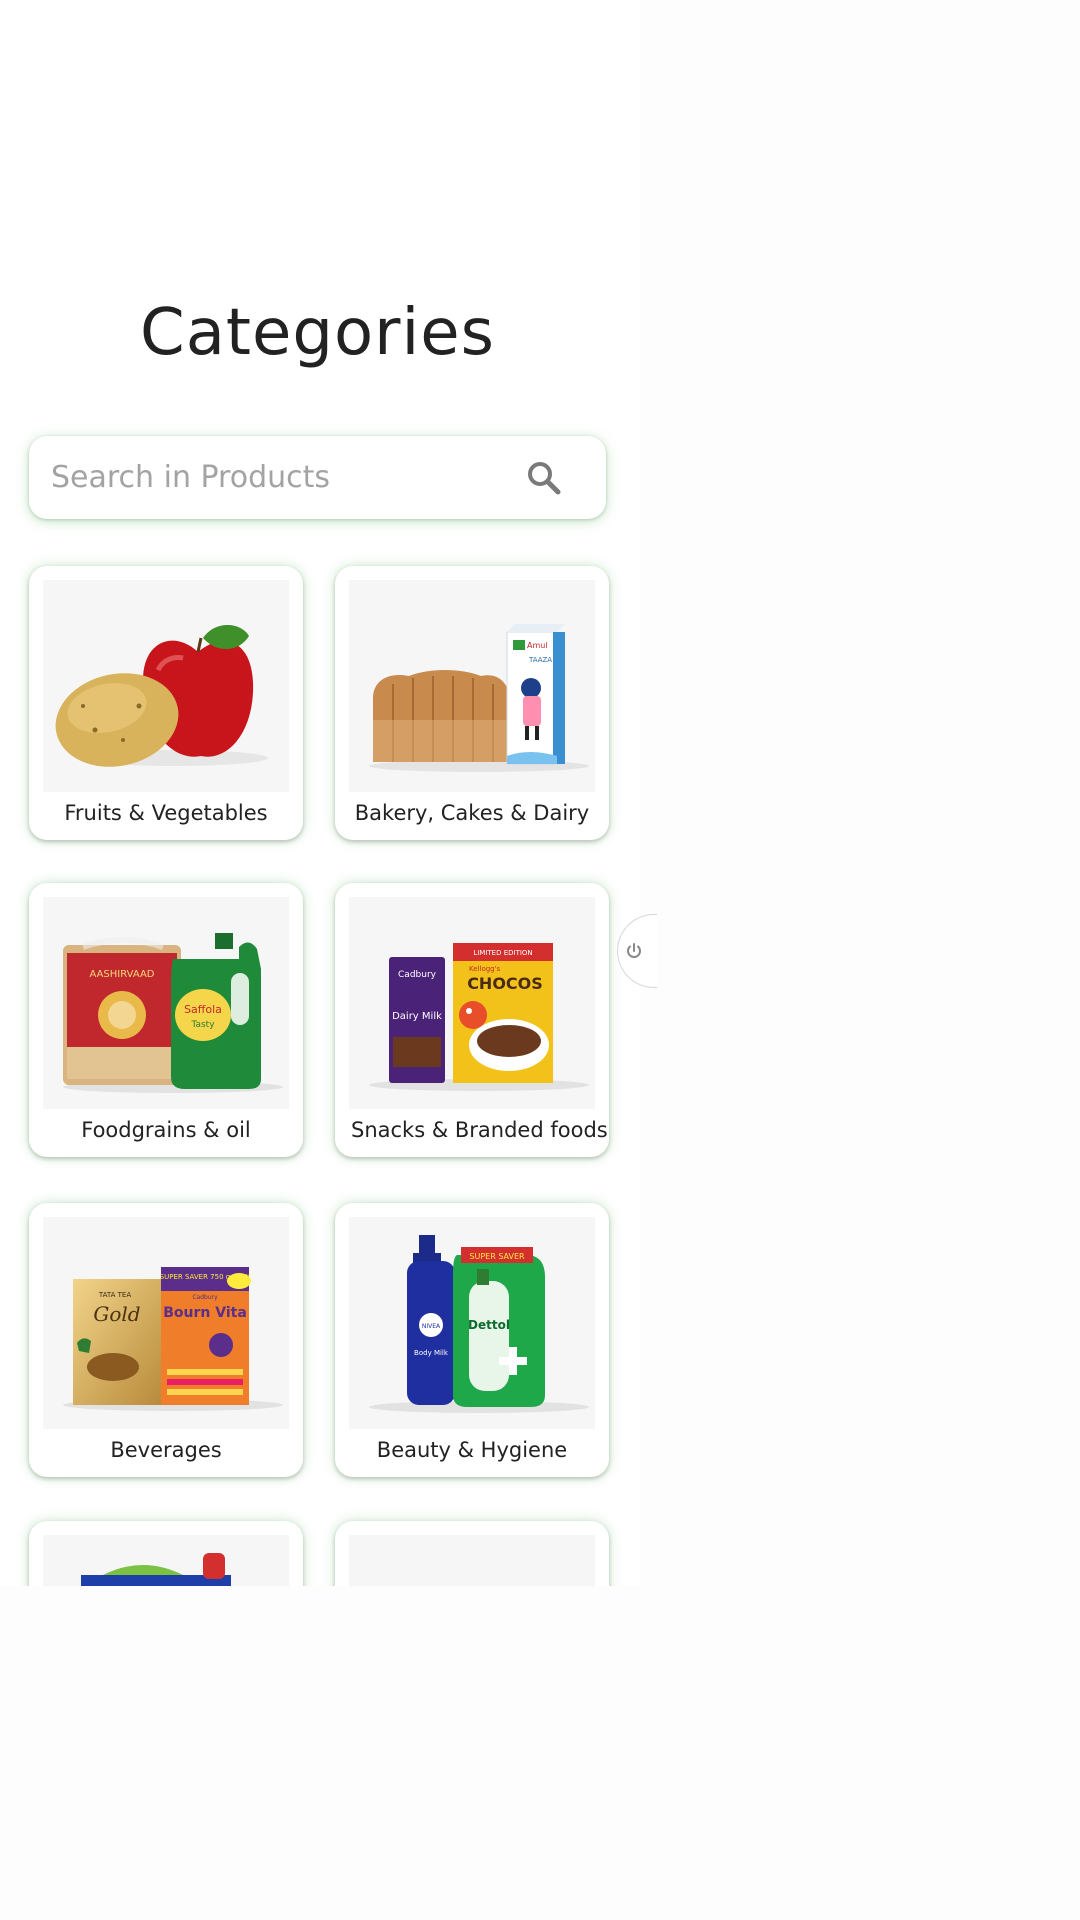 The height and width of the screenshot is (1920, 1080). Describe the element at coordinates (540, 660) in the screenshot. I see `taaza-text: TAAZA` at that location.